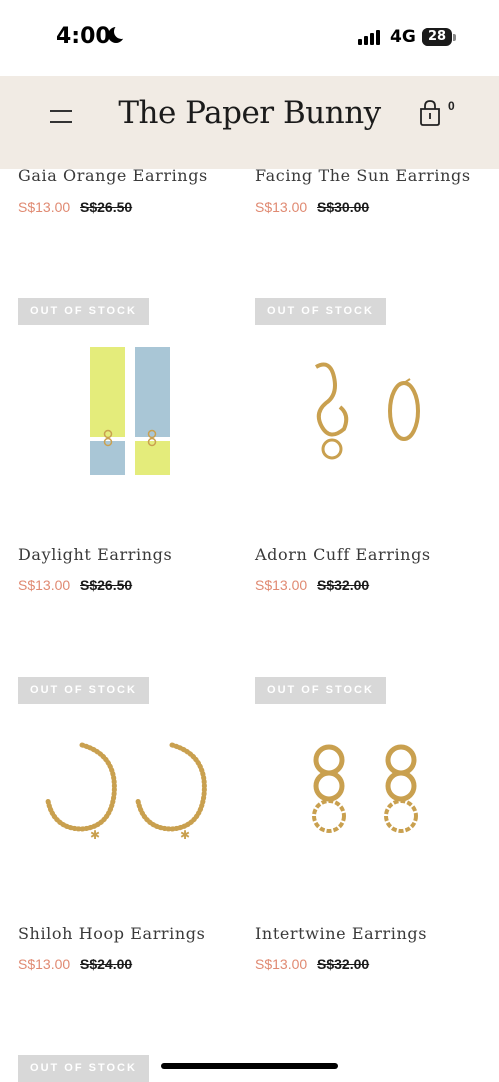  Describe the element at coordinates (130, 790) in the screenshot. I see `shiloh-hoop-earrings-image: ✱ ✱` at that location.